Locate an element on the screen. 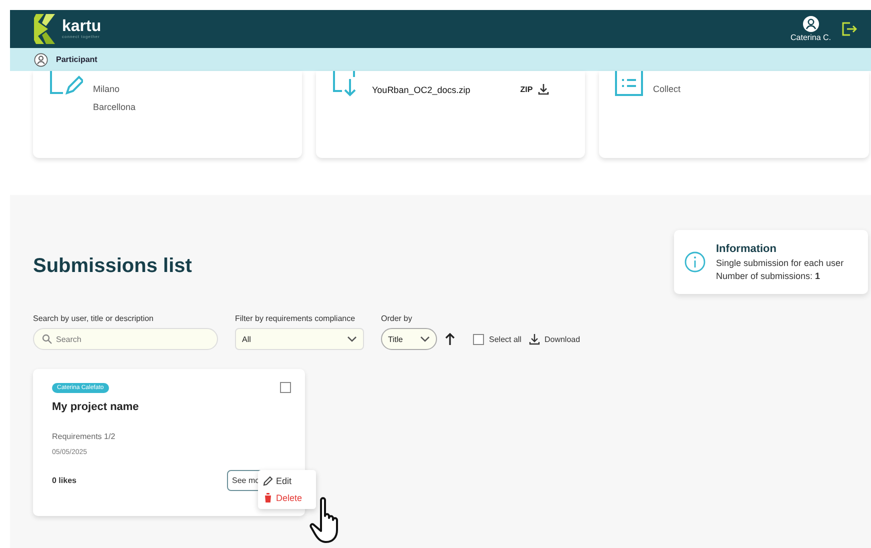  info-title: Information is located at coordinates (747, 249).